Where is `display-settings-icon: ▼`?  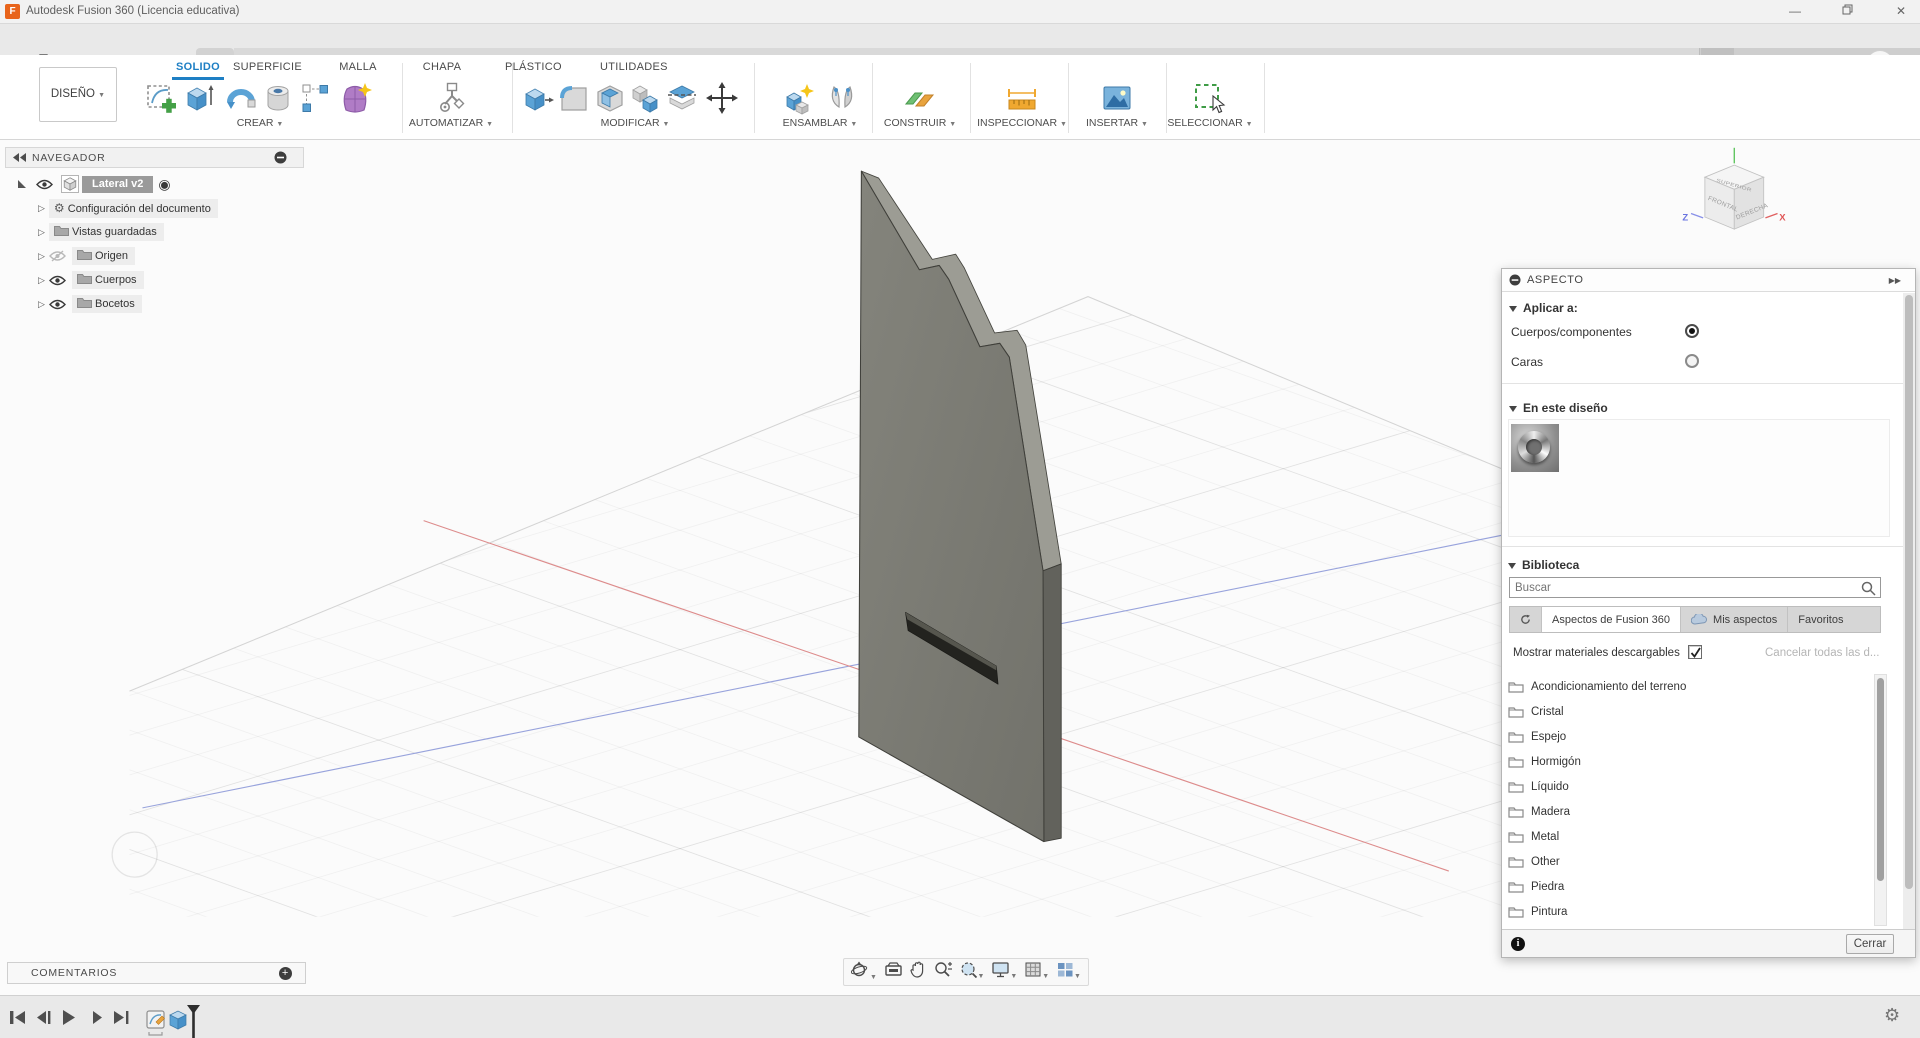 display-settings-icon: ▼ is located at coordinates (1004, 972).